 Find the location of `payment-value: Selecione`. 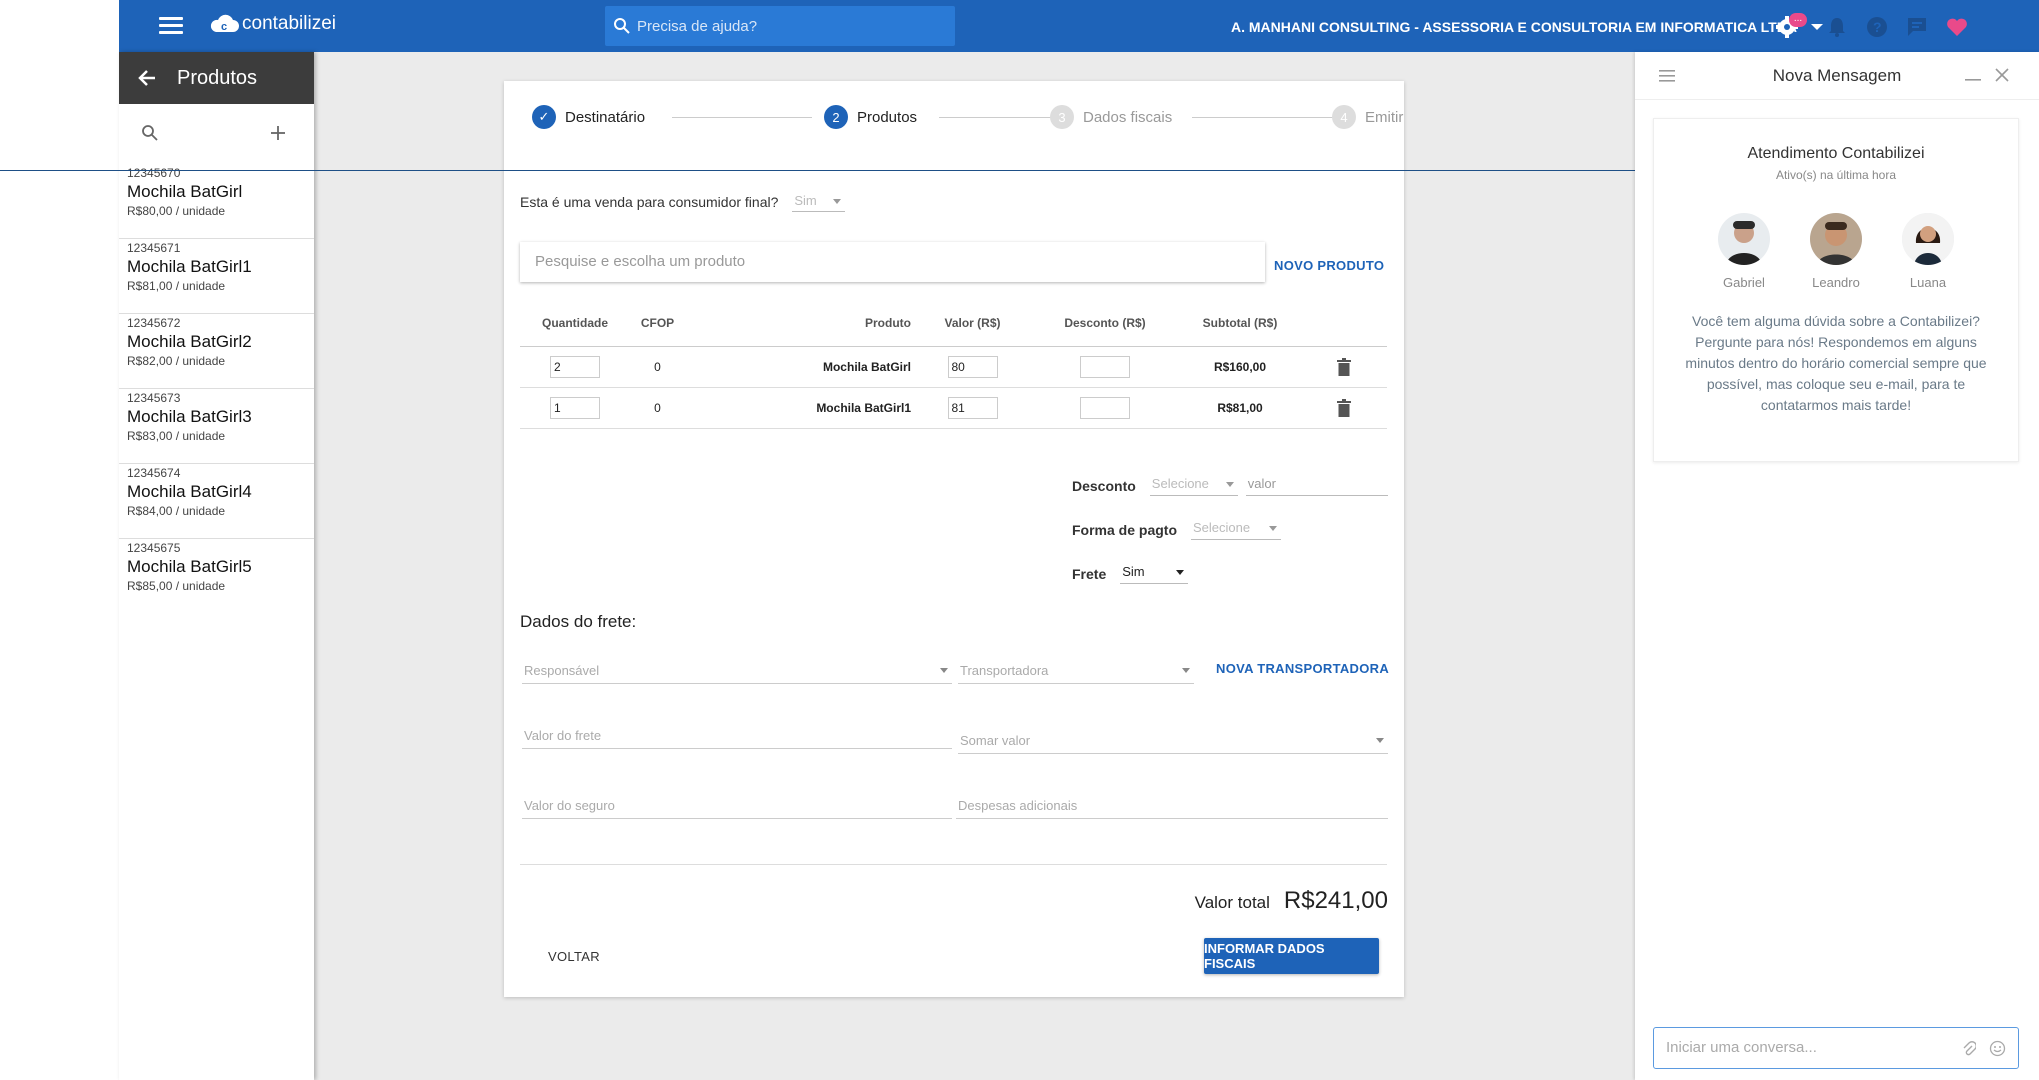

payment-value: Selecione is located at coordinates (1222, 527).